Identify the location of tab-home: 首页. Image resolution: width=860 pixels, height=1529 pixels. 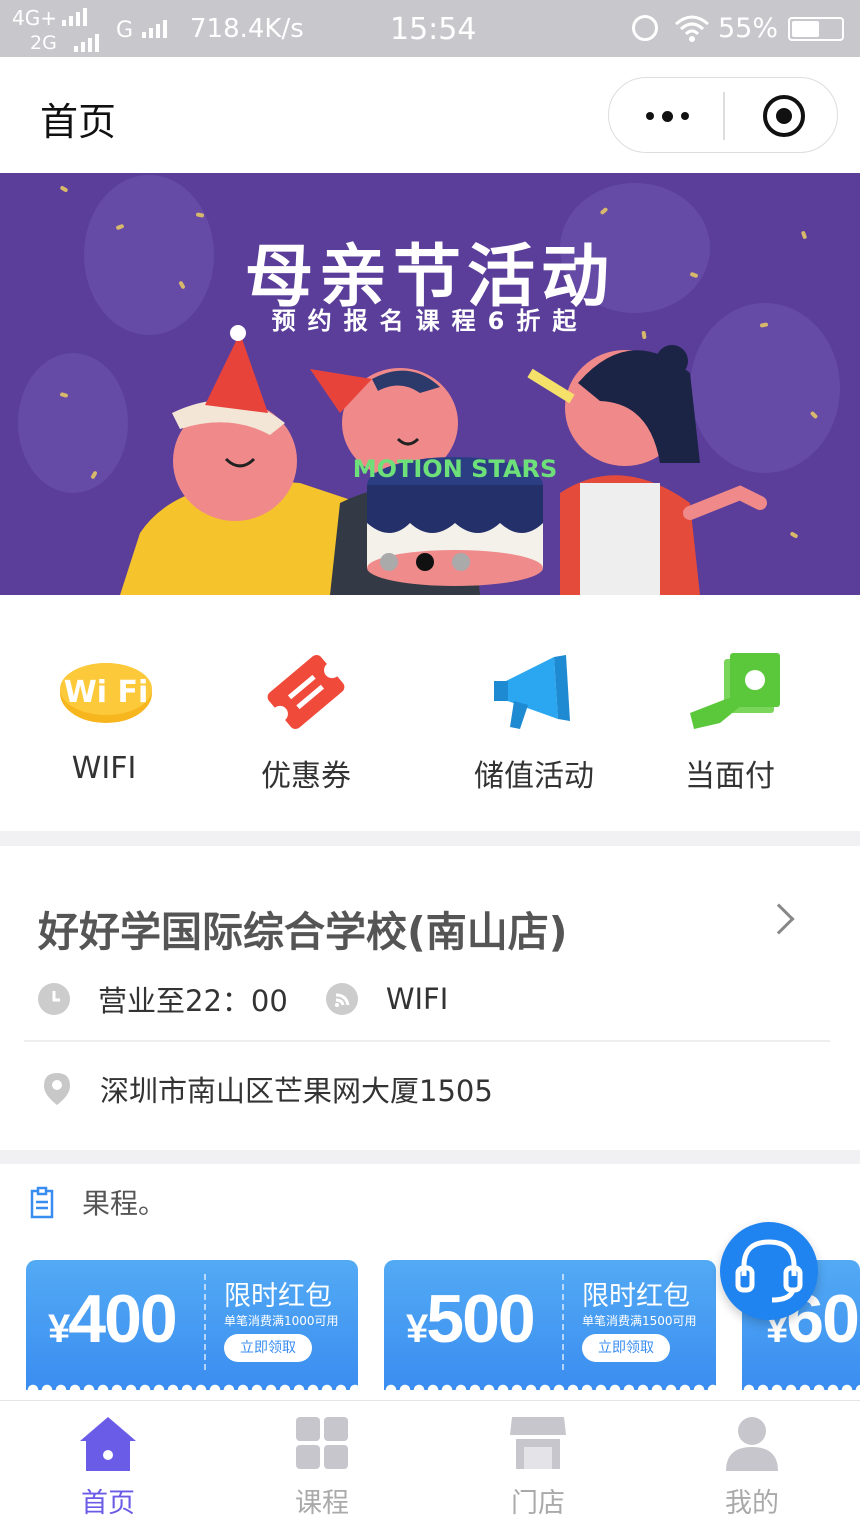
(108, 1466).